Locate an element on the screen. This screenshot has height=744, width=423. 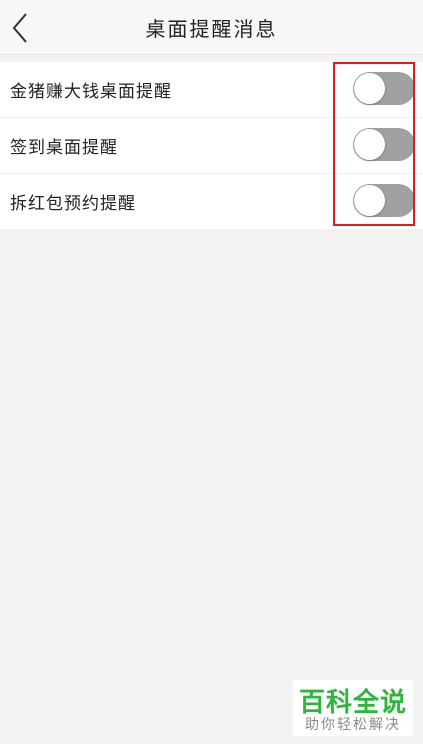
page-title: 桌面提醒消息 is located at coordinates (211, 29).